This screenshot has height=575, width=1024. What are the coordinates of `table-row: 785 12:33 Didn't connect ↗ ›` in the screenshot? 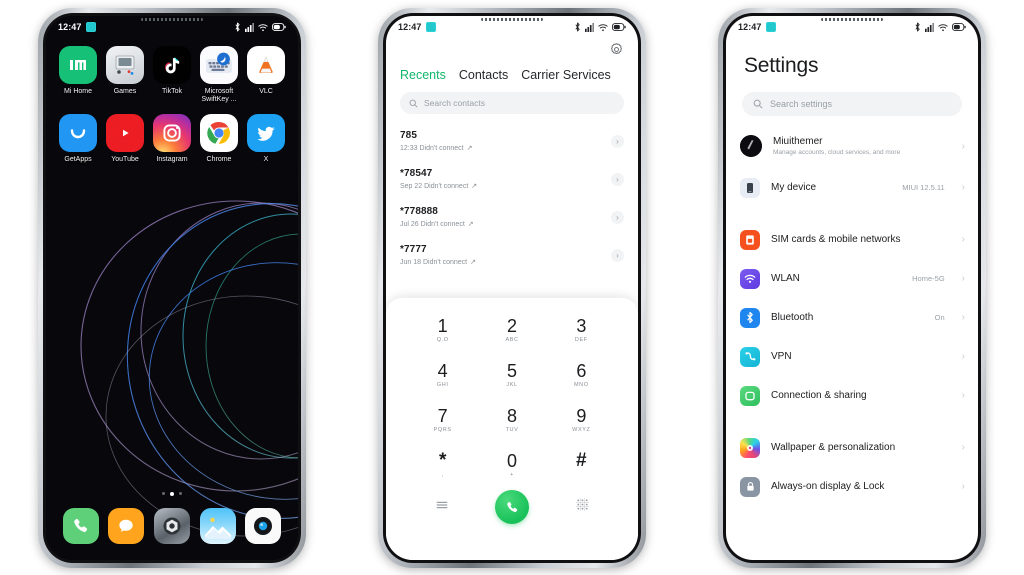 It's located at (512, 141).